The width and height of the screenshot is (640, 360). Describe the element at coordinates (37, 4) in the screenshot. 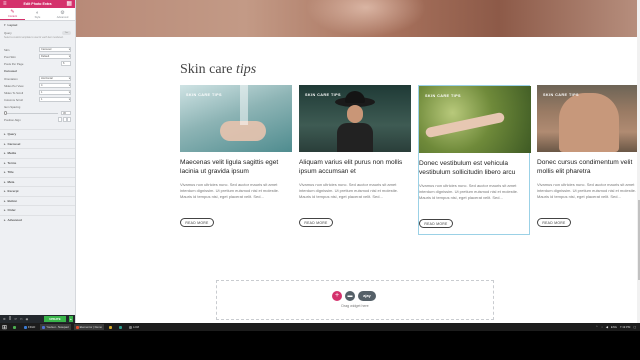

I see `panel-header: ≡ Edit Photo Extra ▦` at that location.